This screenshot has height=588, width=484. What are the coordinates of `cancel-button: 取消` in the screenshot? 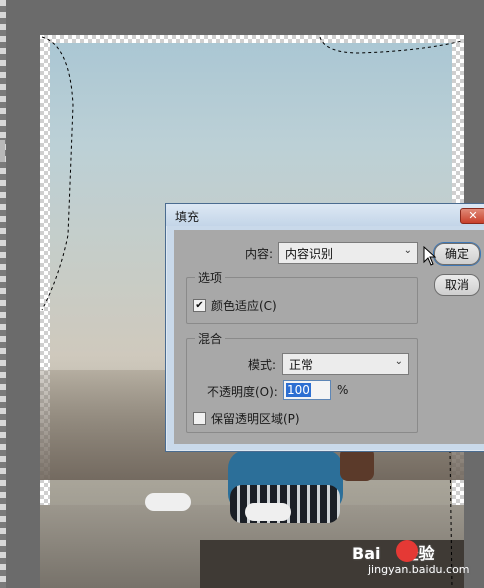 It's located at (457, 285).